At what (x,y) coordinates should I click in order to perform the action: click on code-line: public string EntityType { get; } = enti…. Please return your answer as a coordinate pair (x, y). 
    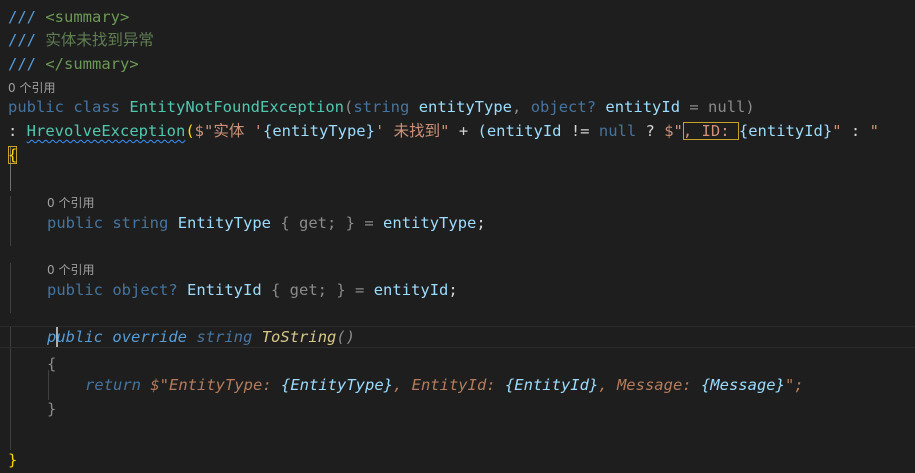
    Looking at the image, I should click on (266, 223).